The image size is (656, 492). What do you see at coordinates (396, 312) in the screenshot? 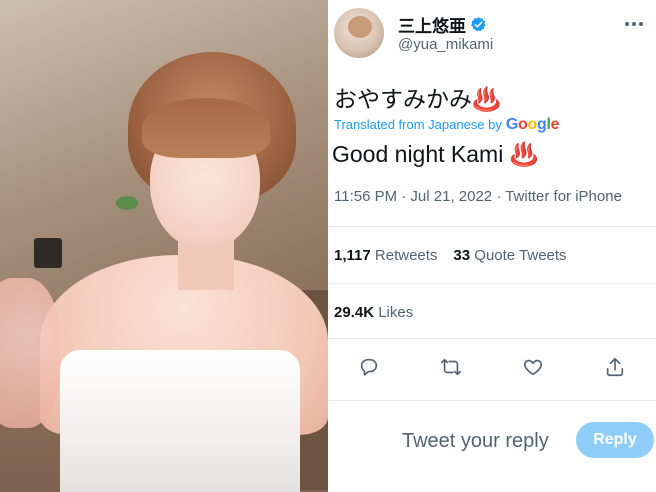
I see `likes-label: Likes` at bounding box center [396, 312].